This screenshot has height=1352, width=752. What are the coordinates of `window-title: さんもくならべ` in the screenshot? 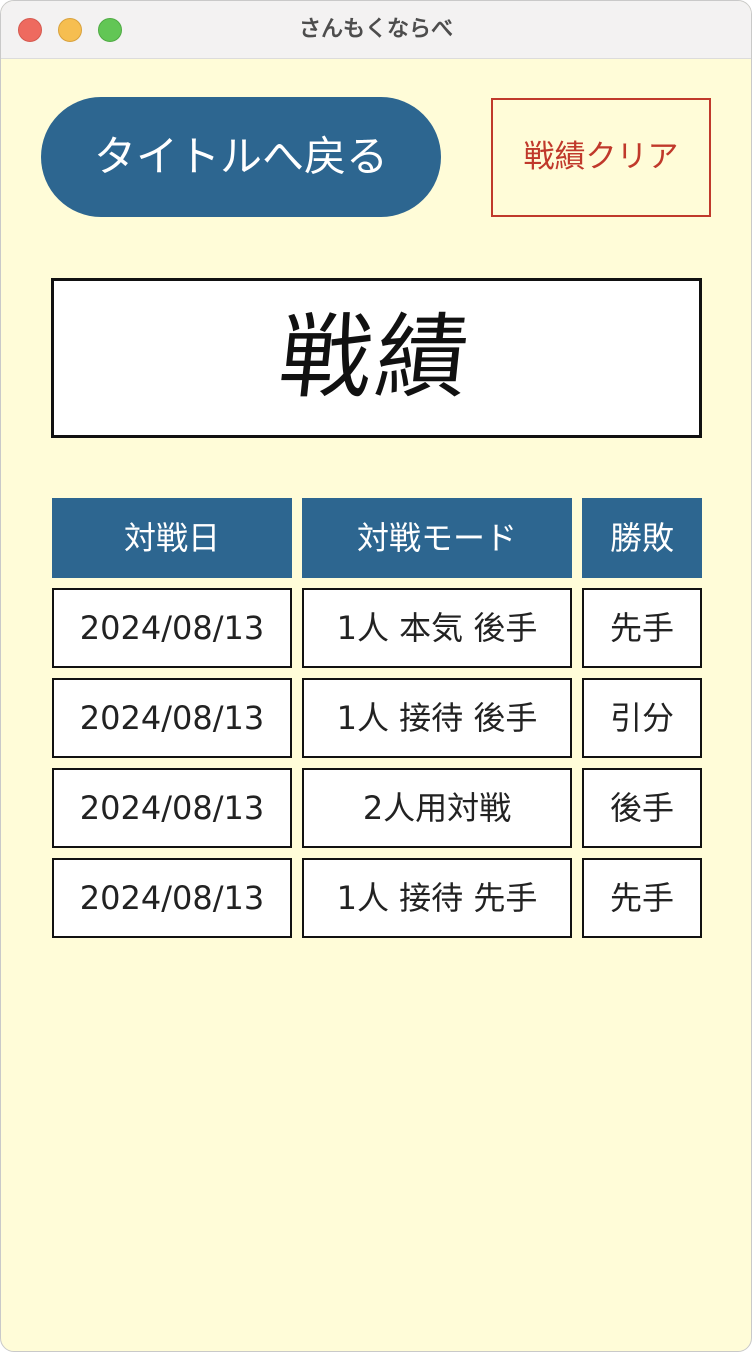 It's located at (375, 29).